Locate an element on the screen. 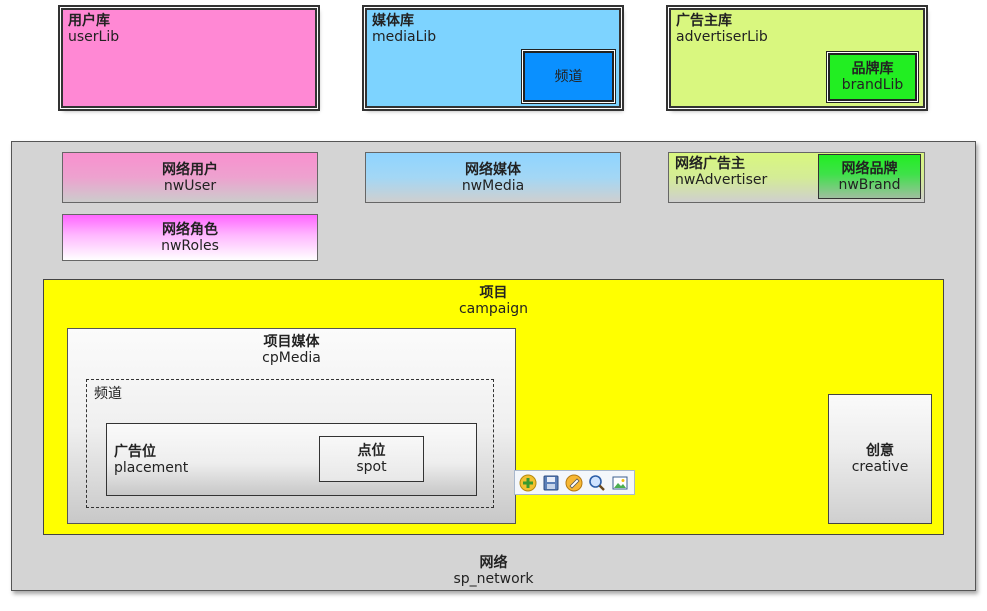  cp-media-title: 项目媒体 is located at coordinates (291, 342).